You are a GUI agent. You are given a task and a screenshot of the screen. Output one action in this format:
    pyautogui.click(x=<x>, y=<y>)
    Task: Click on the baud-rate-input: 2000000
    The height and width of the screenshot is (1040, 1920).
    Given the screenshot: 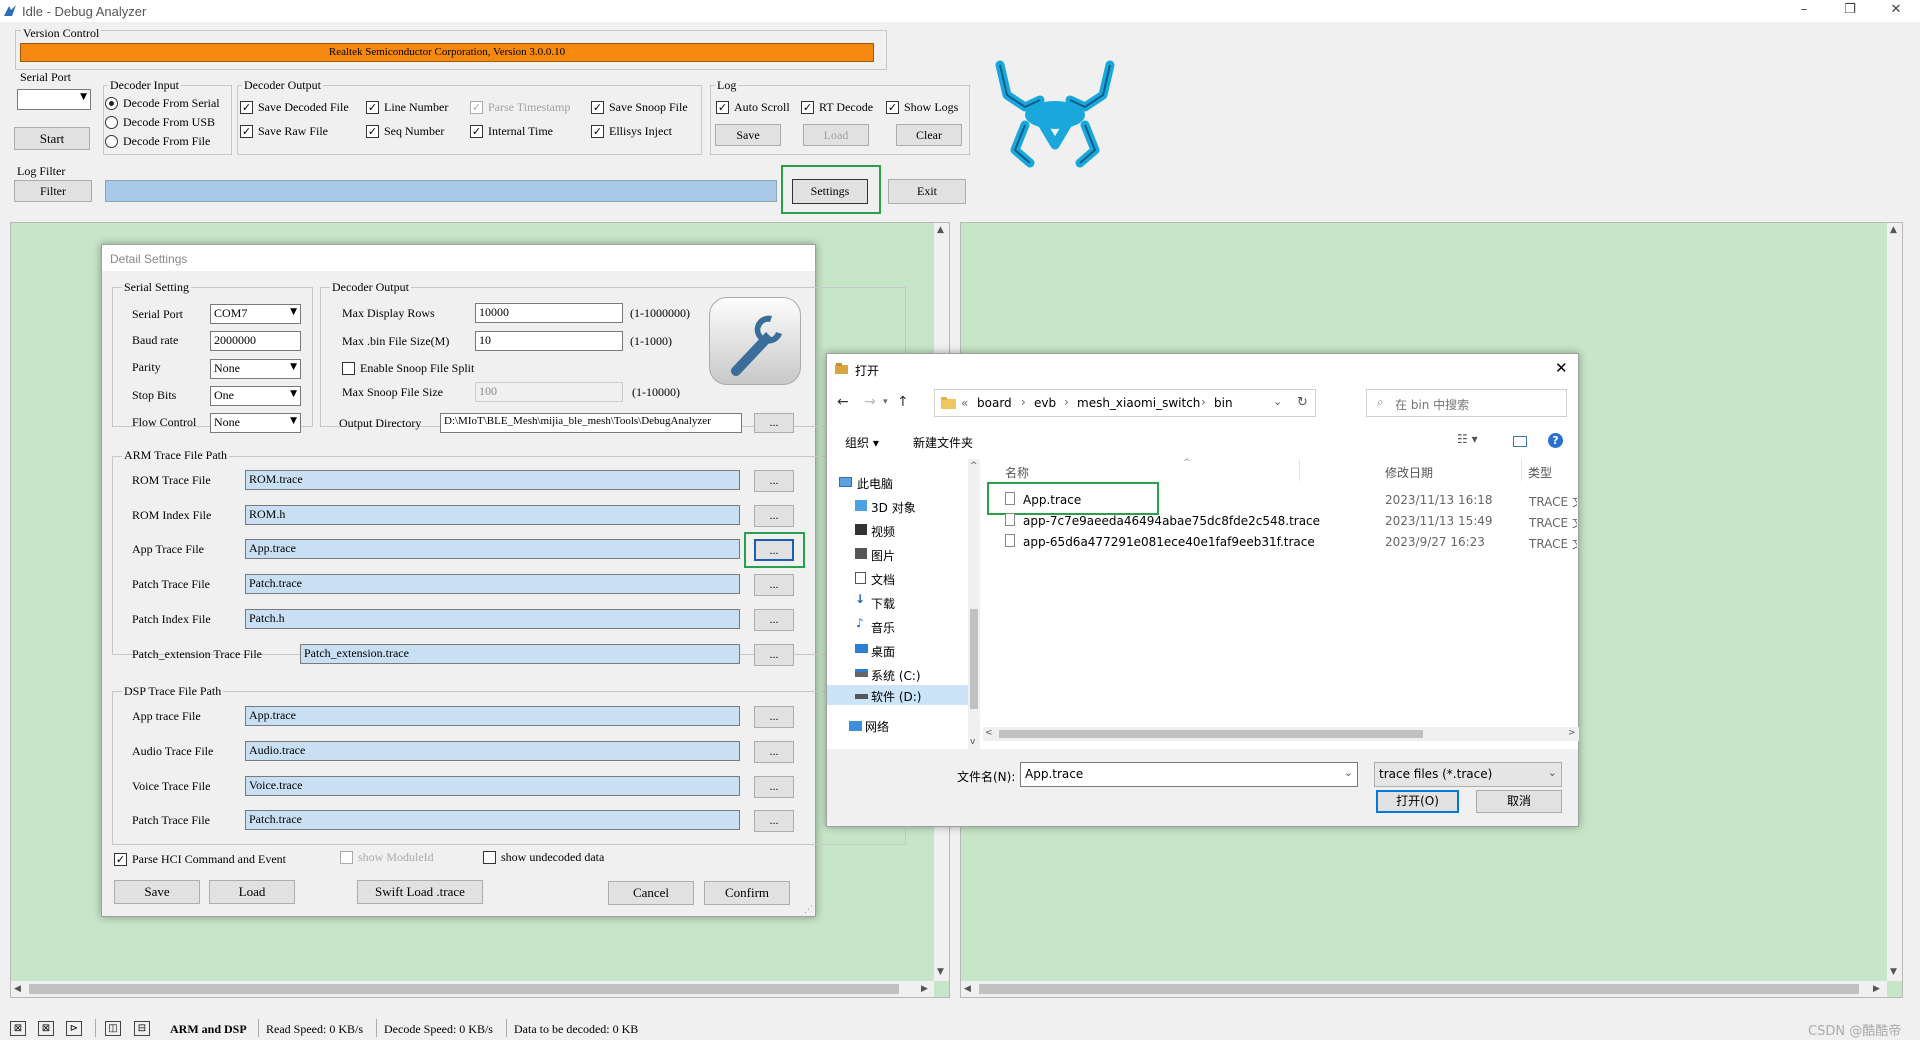 What is the action you would take?
    pyautogui.click(x=255, y=341)
    